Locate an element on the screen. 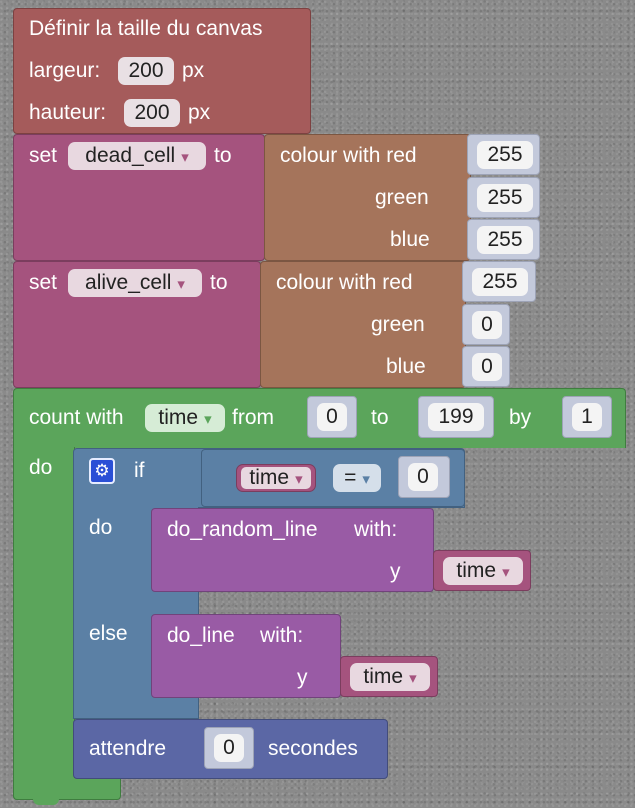  if-else-block: ⚙ if time ▾ = ▾ 0 is located at coordinates (269, 478).